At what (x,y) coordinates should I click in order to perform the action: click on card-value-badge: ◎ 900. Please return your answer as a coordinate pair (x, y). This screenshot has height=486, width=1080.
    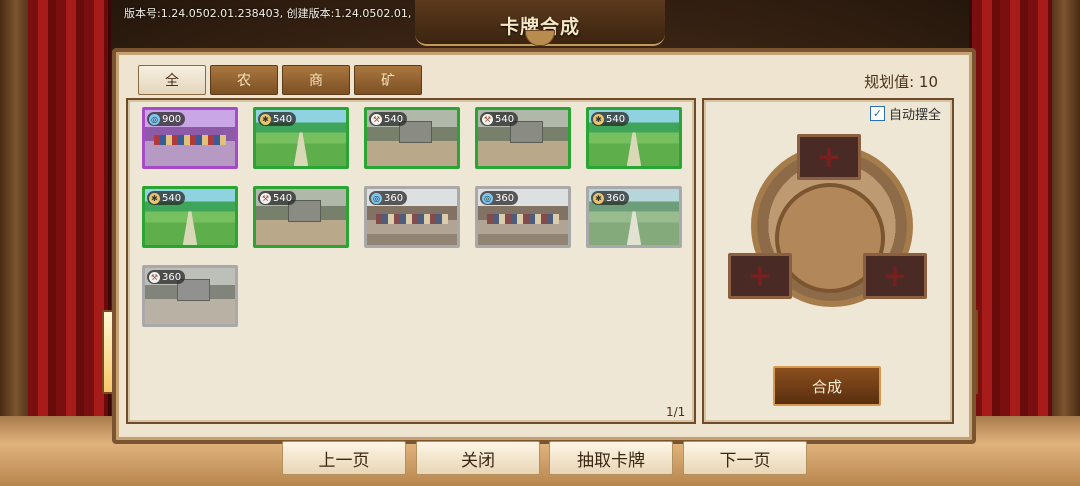
    Looking at the image, I should click on (166, 119).